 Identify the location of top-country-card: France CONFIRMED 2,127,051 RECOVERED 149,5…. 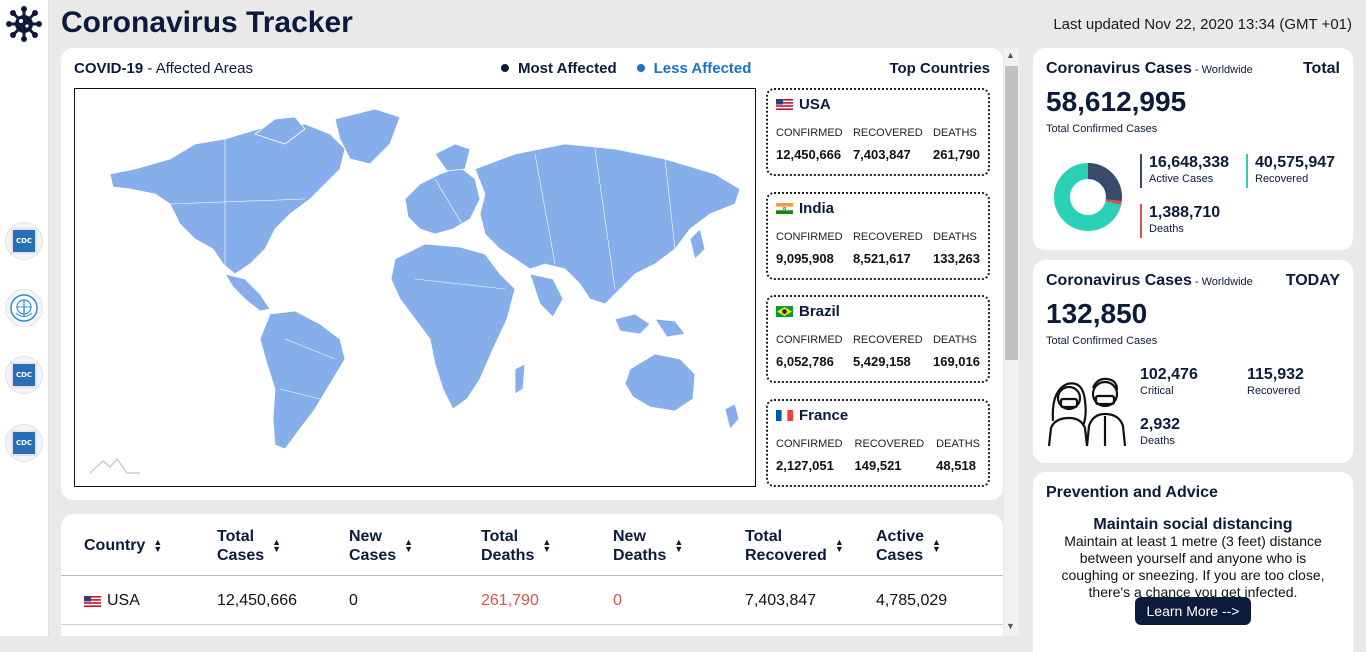
(878, 443).